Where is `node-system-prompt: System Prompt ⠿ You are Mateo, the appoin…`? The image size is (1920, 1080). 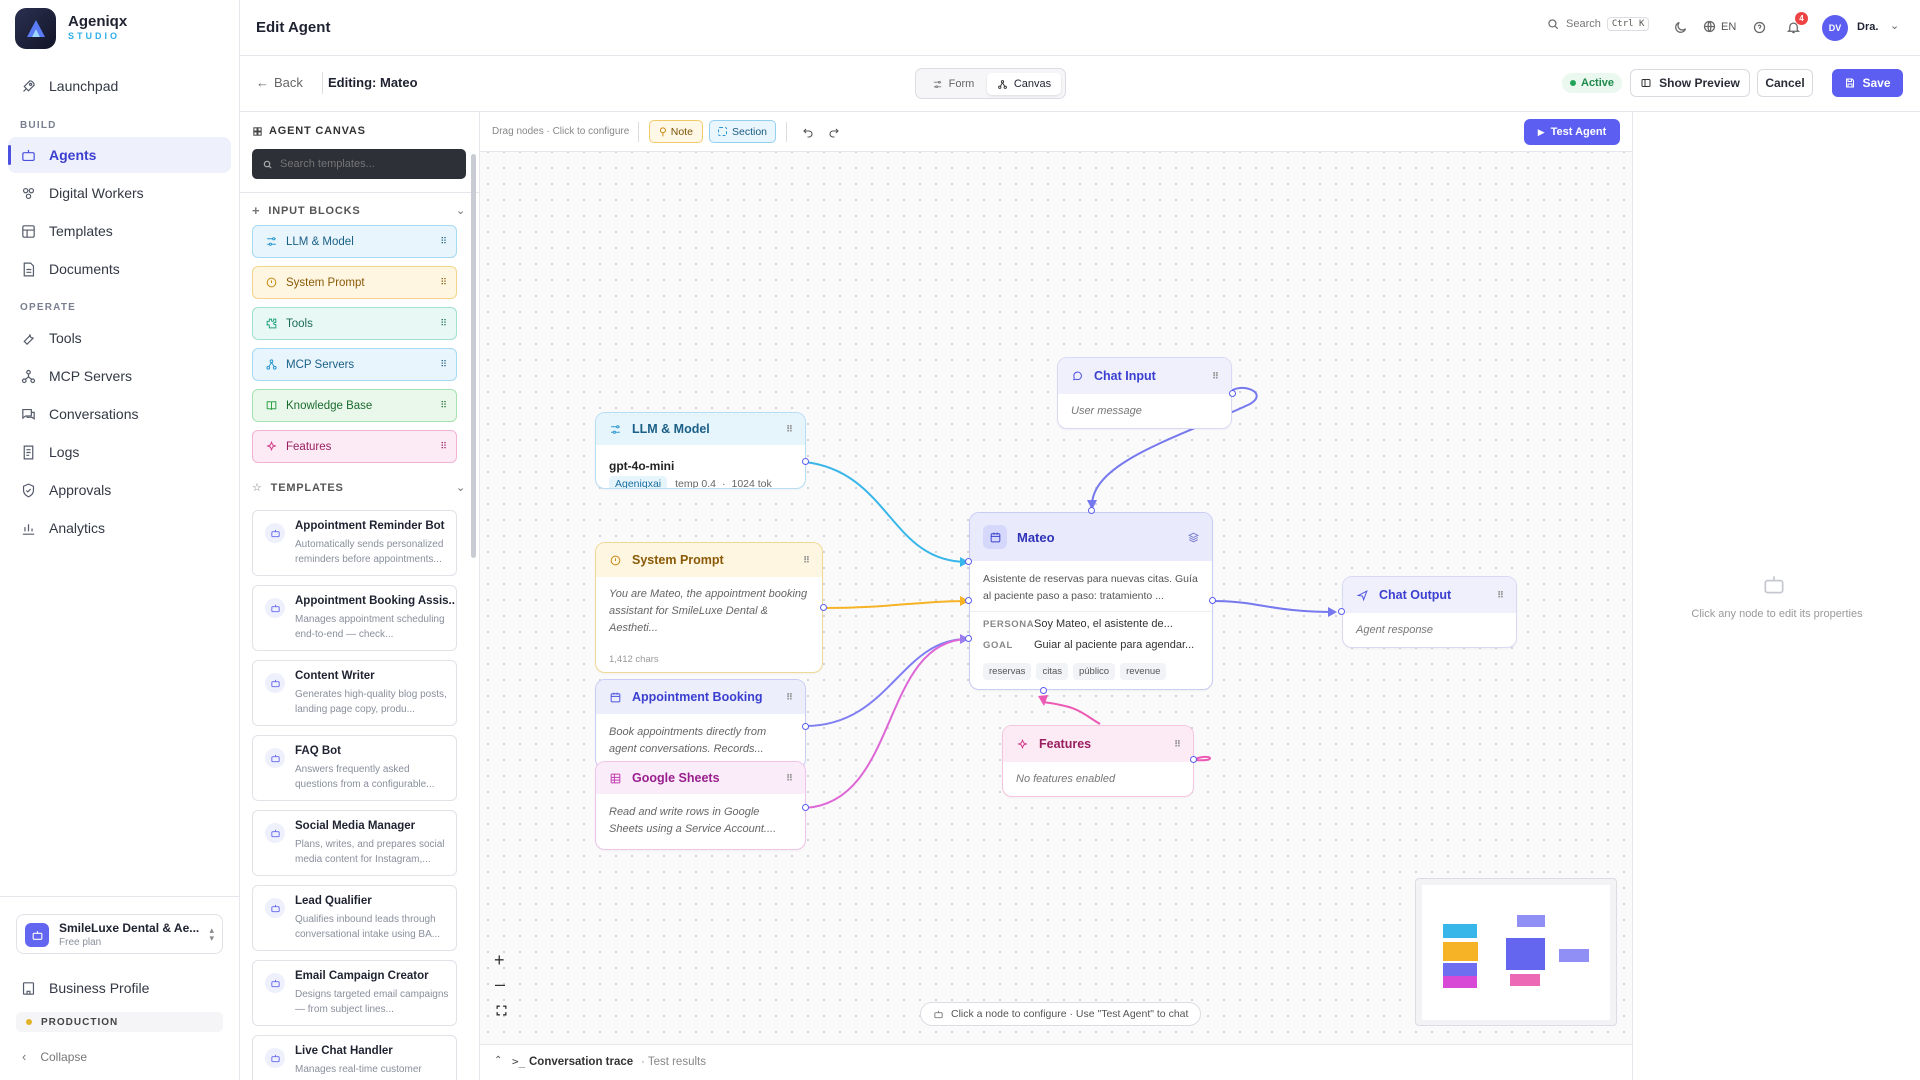 node-system-prompt: System Prompt ⠿ You are Mateo, the appoin… is located at coordinates (709, 607).